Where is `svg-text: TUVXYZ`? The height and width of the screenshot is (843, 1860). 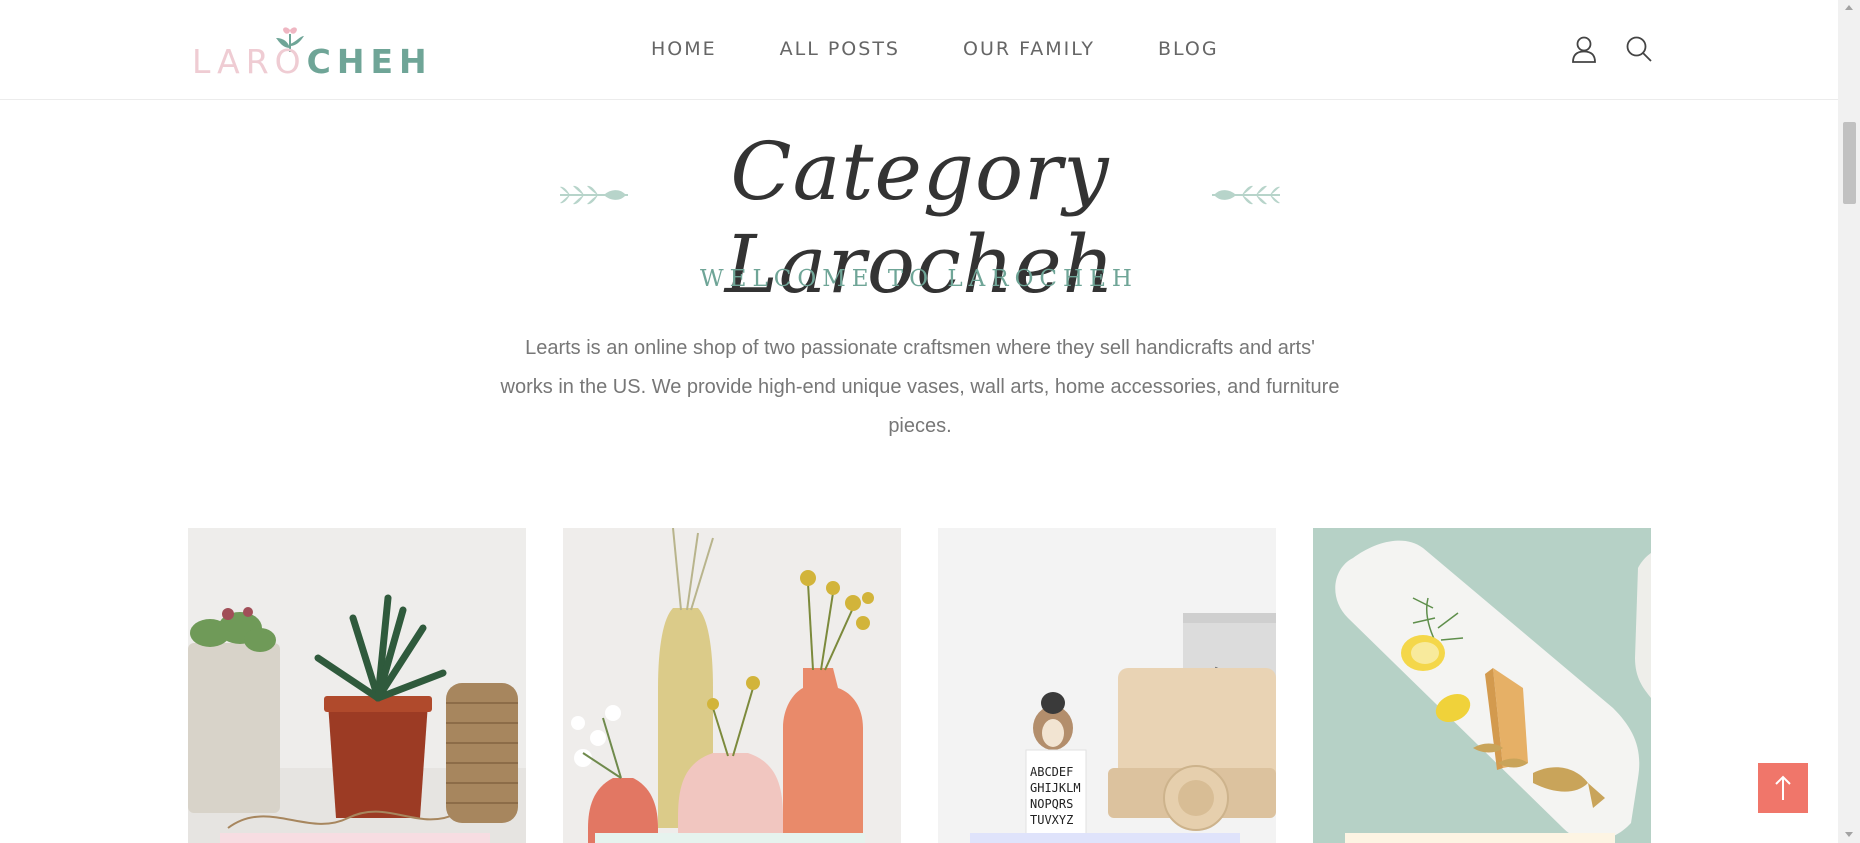 svg-text: TUVXYZ is located at coordinates (1051, 820).